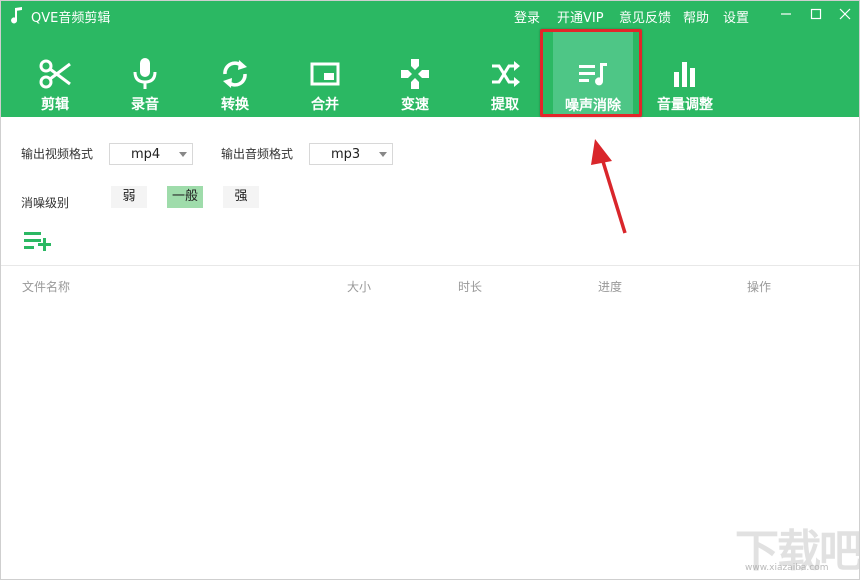 This screenshot has height=580, width=860. I want to click on shuffle-icon, so click(506, 74).